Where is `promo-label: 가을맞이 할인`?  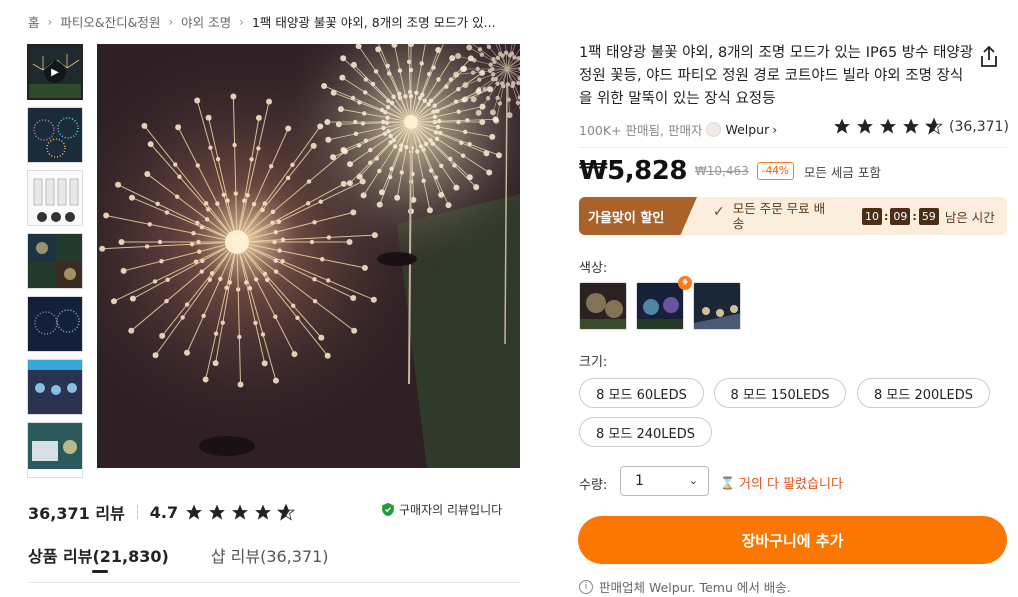 promo-label: 가을맞이 할인 is located at coordinates (638, 216).